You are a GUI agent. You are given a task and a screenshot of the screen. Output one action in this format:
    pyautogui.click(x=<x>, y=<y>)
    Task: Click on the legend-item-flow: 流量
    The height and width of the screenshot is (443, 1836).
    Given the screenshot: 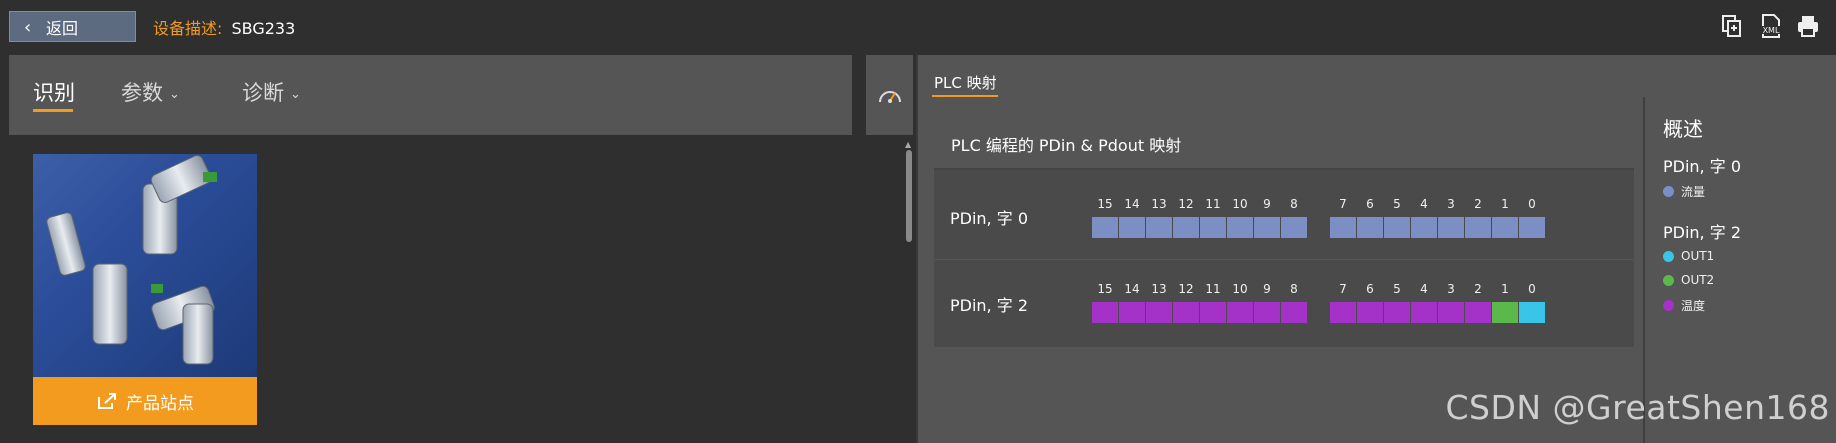 What is the action you would take?
    pyautogui.click(x=1684, y=191)
    